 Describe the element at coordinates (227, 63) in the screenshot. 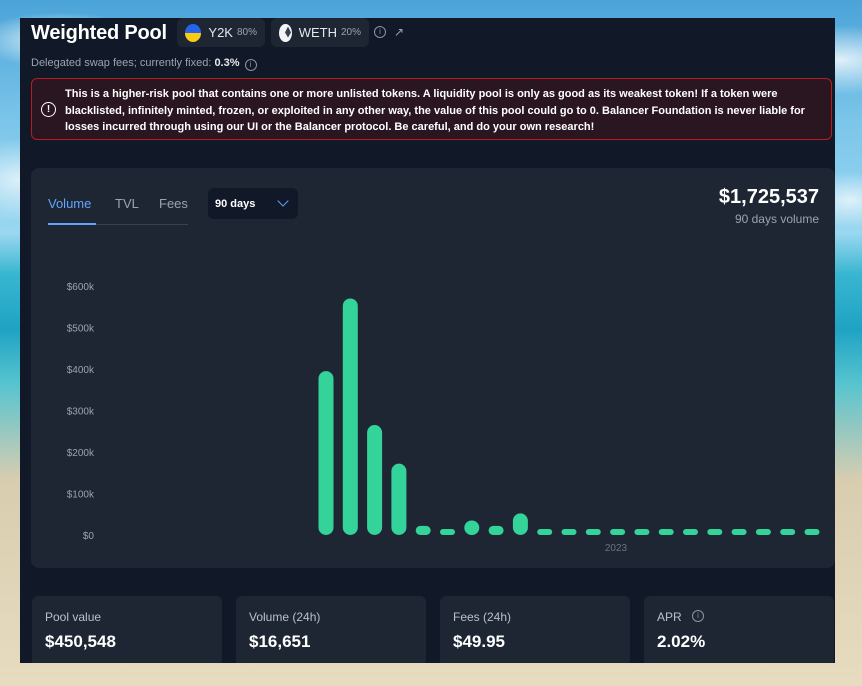

I see `fees-value: 0.3%` at that location.